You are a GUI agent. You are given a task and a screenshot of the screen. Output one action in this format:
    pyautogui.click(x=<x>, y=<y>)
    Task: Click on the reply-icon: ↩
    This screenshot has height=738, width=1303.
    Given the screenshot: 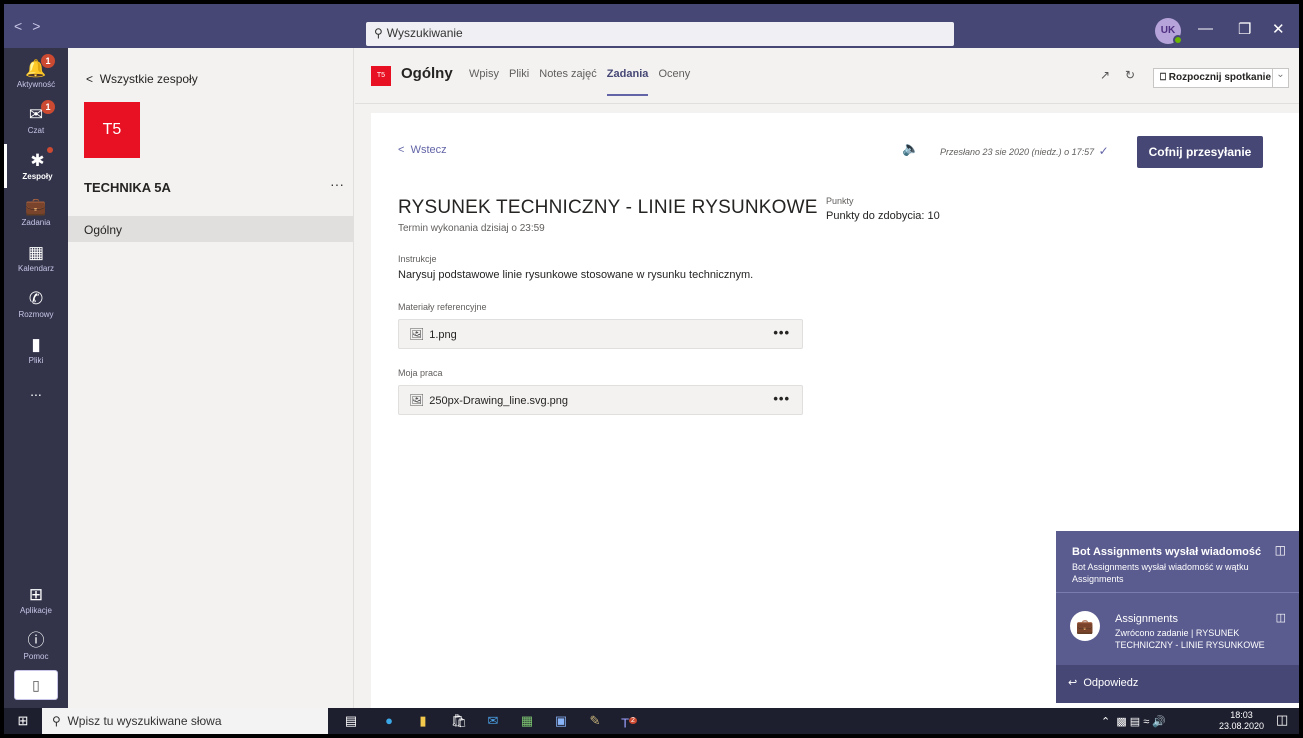 What is the action you would take?
    pyautogui.click(x=1073, y=683)
    